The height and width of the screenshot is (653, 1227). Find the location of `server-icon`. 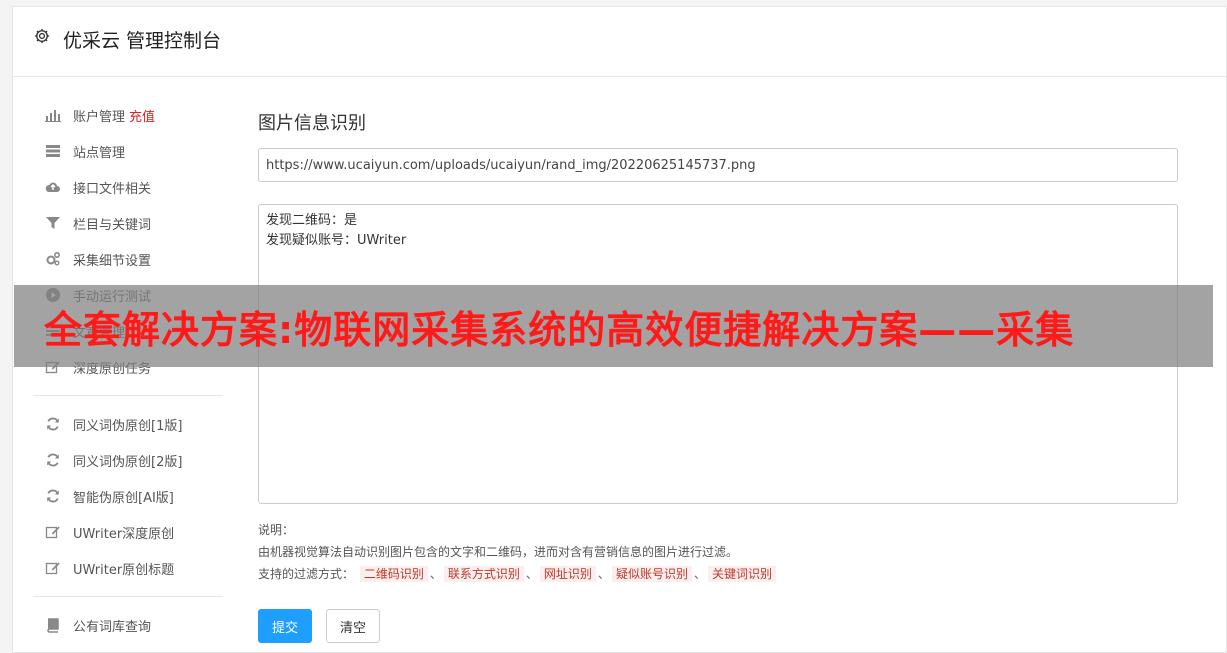

server-icon is located at coordinates (53, 151).